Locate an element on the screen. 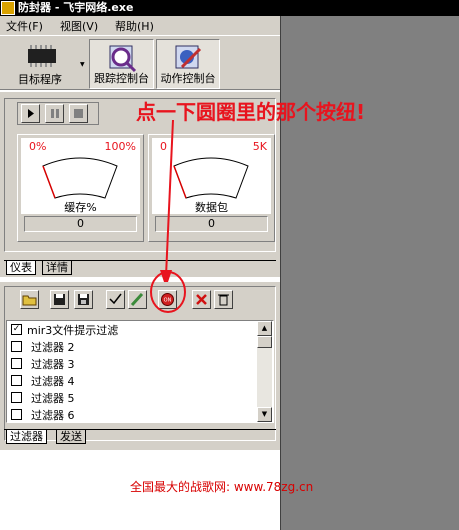  trash-button is located at coordinates (223, 299).